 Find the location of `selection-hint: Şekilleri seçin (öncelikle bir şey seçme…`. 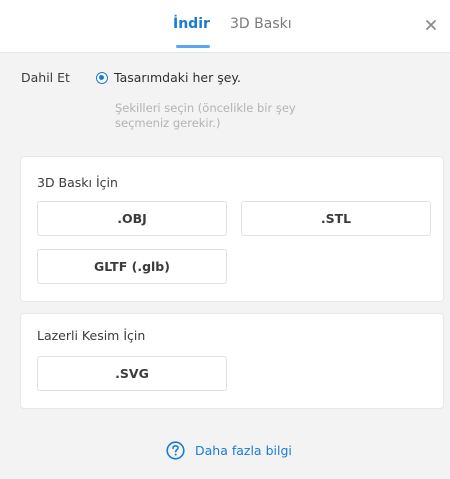

selection-hint: Şekilleri seçin (öncelikle bir şey seçme… is located at coordinates (205, 115).